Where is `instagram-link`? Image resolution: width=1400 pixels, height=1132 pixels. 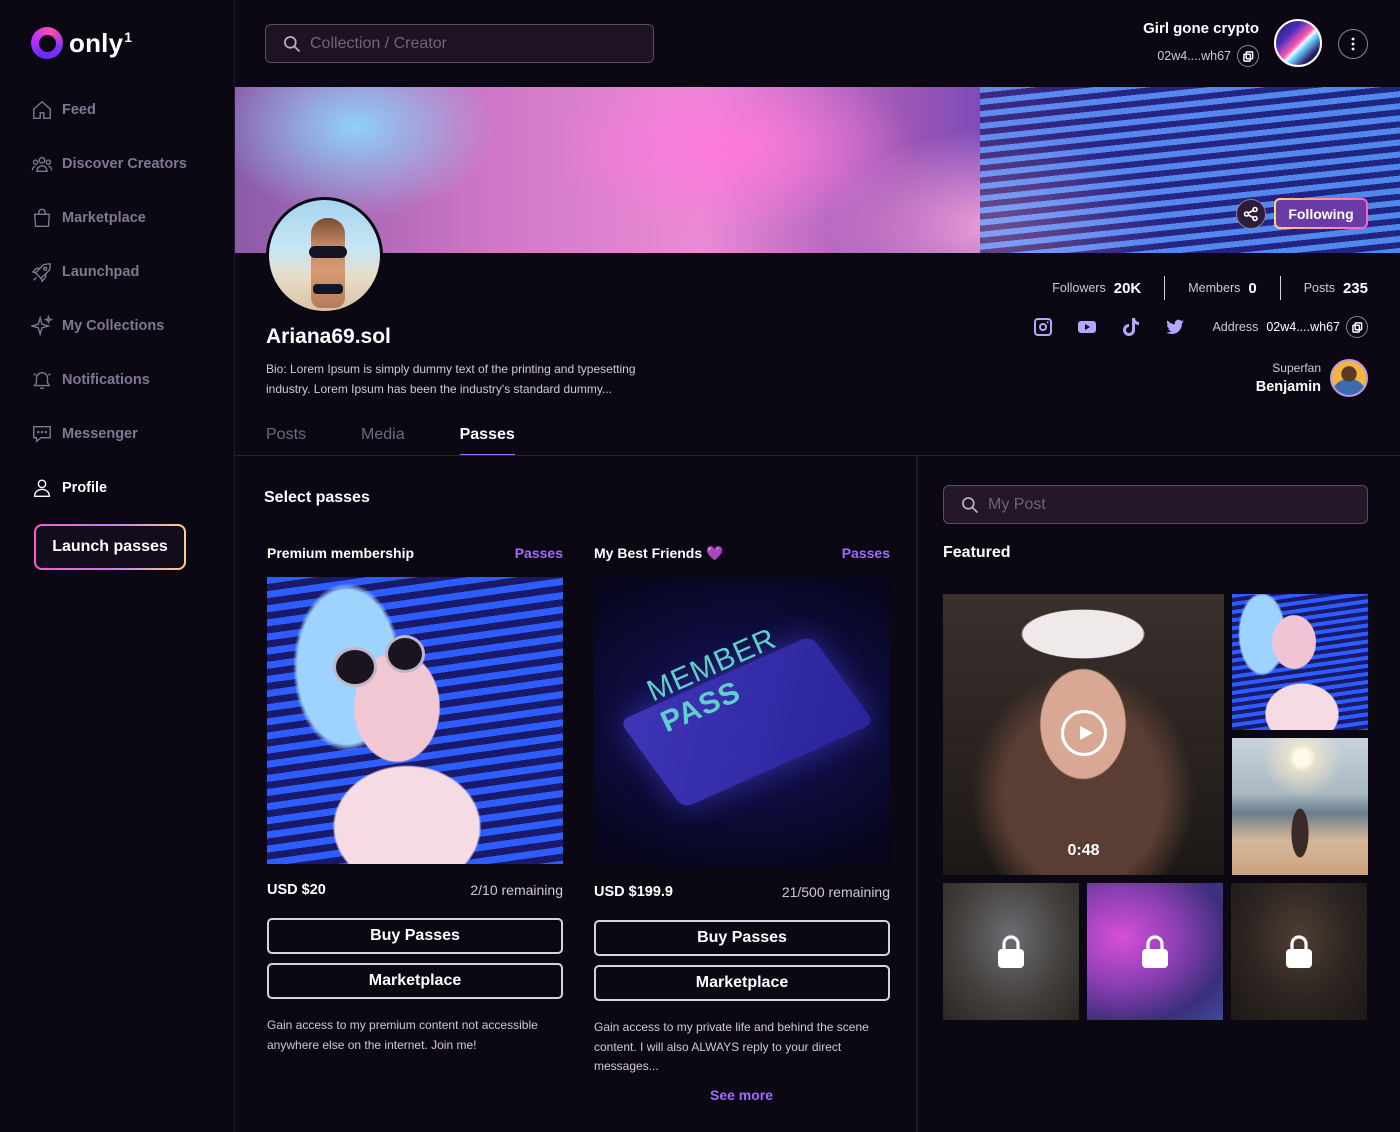
instagram-link is located at coordinates (1043, 327).